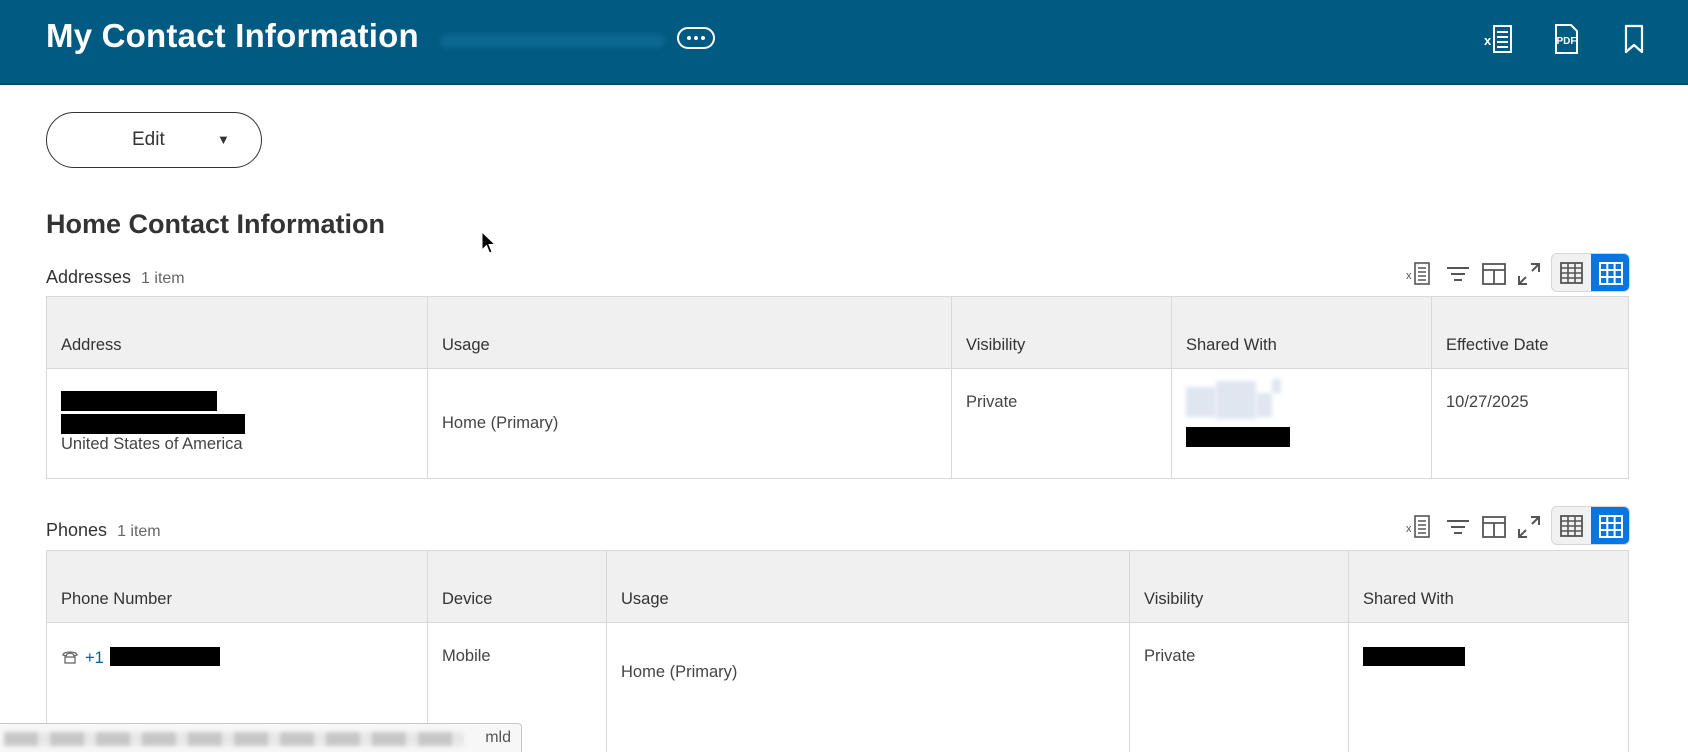 Image resolution: width=1688 pixels, height=752 pixels. I want to click on phones-grid-title: Phones 1 item, so click(103, 530).